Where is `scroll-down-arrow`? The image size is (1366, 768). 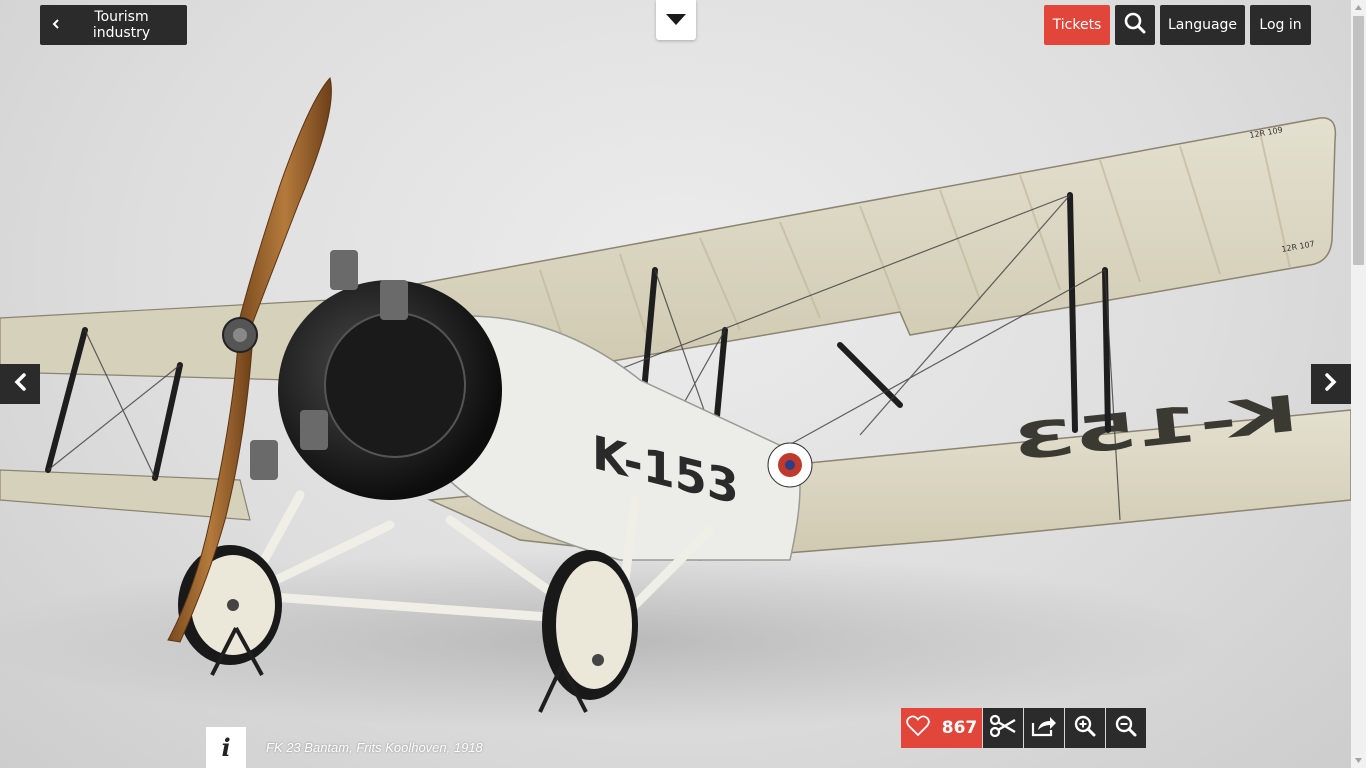 scroll-down-arrow is located at coordinates (1358, 760).